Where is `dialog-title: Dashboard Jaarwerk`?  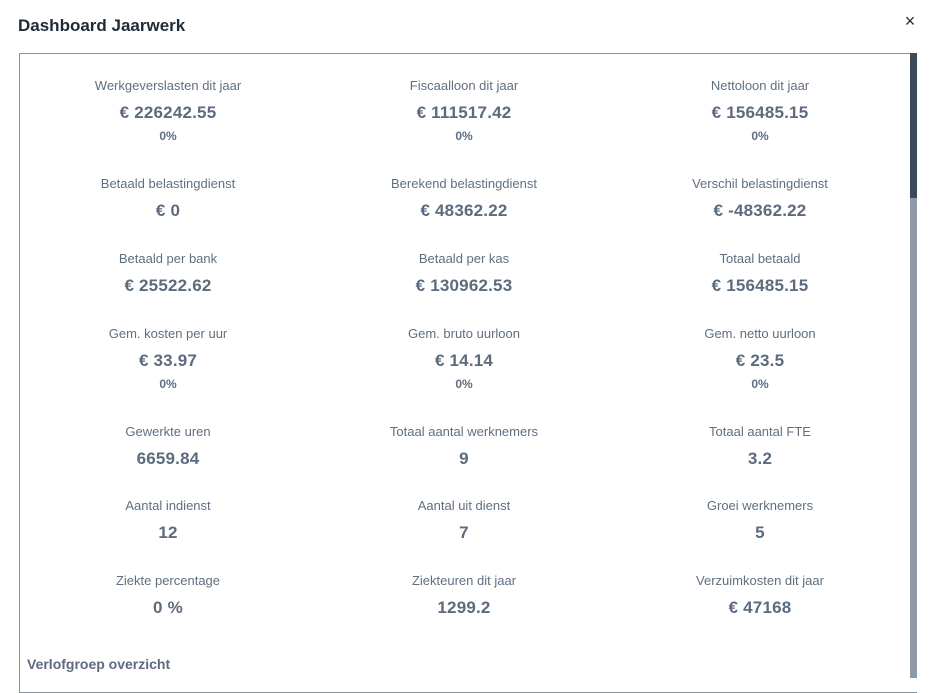
dialog-title: Dashboard Jaarwerk is located at coordinates (102, 25).